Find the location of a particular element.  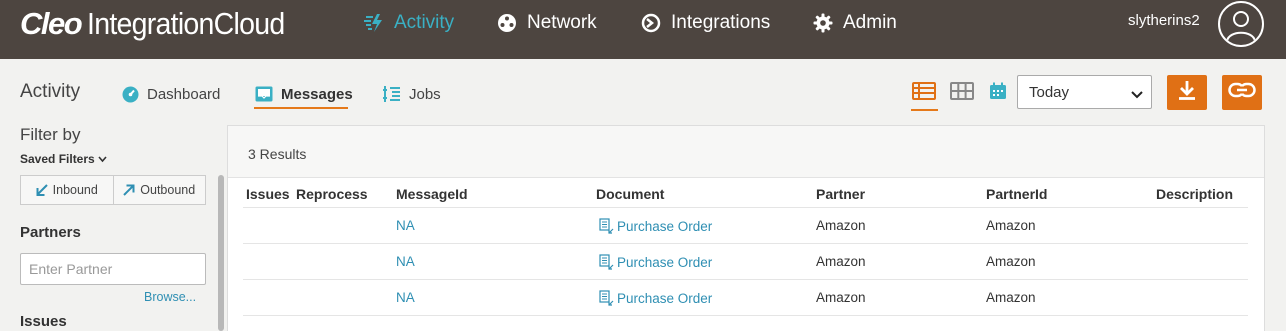

inbound-button: Inbound is located at coordinates (67, 190).